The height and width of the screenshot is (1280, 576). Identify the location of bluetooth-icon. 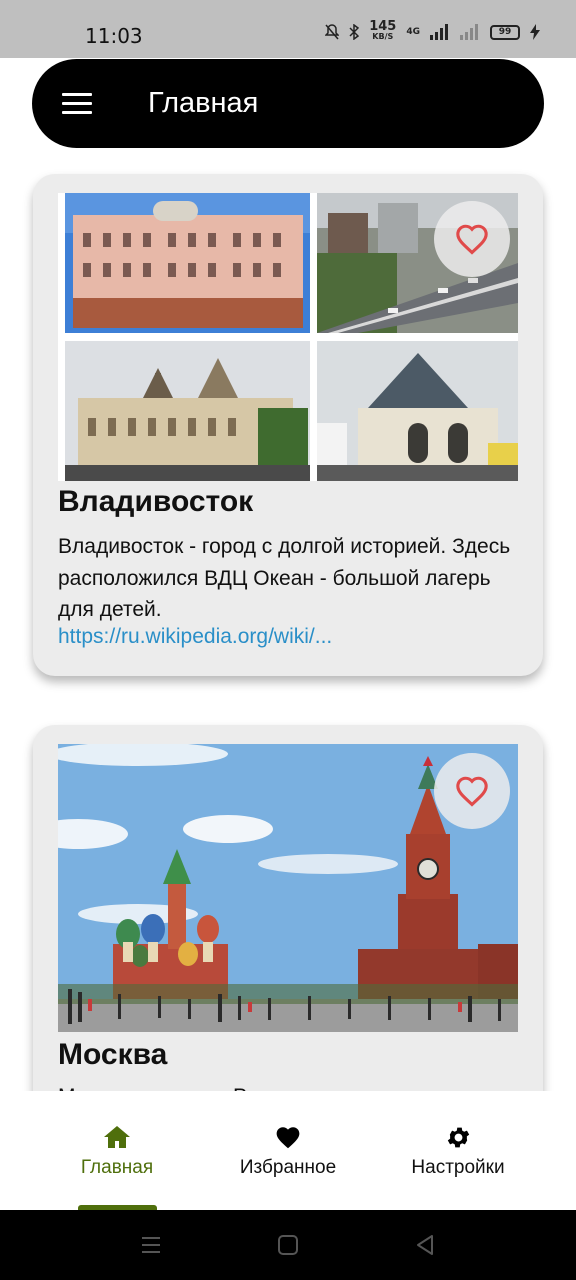
(354, 32).